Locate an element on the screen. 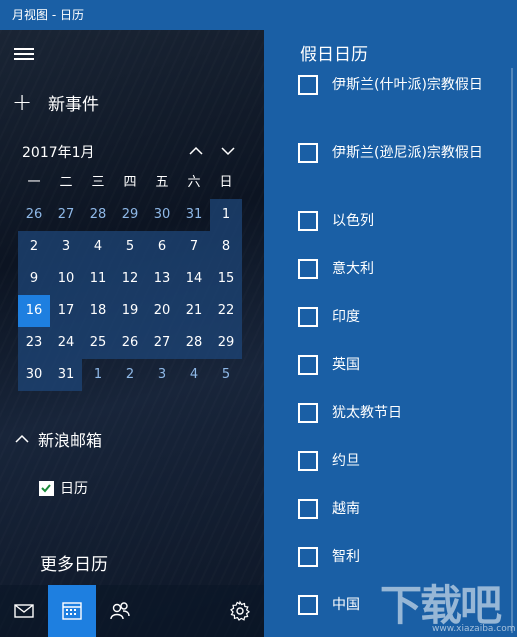  holiday-calendar-item: 英国 is located at coordinates (393, 365).